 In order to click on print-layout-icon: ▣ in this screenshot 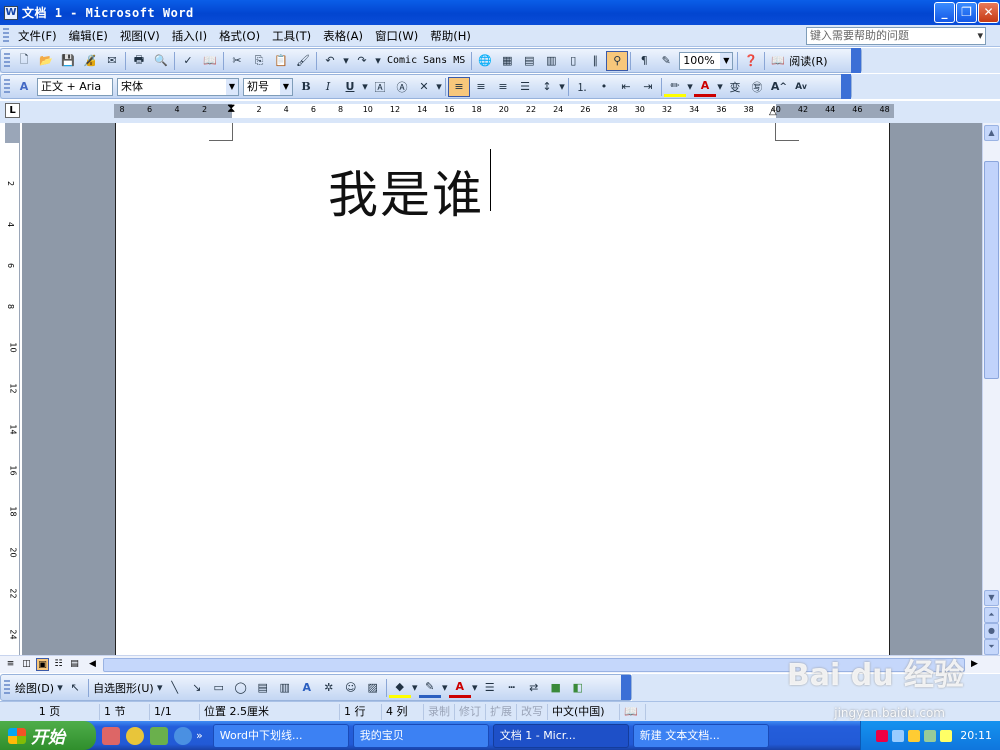, I will do `click(42, 664)`.